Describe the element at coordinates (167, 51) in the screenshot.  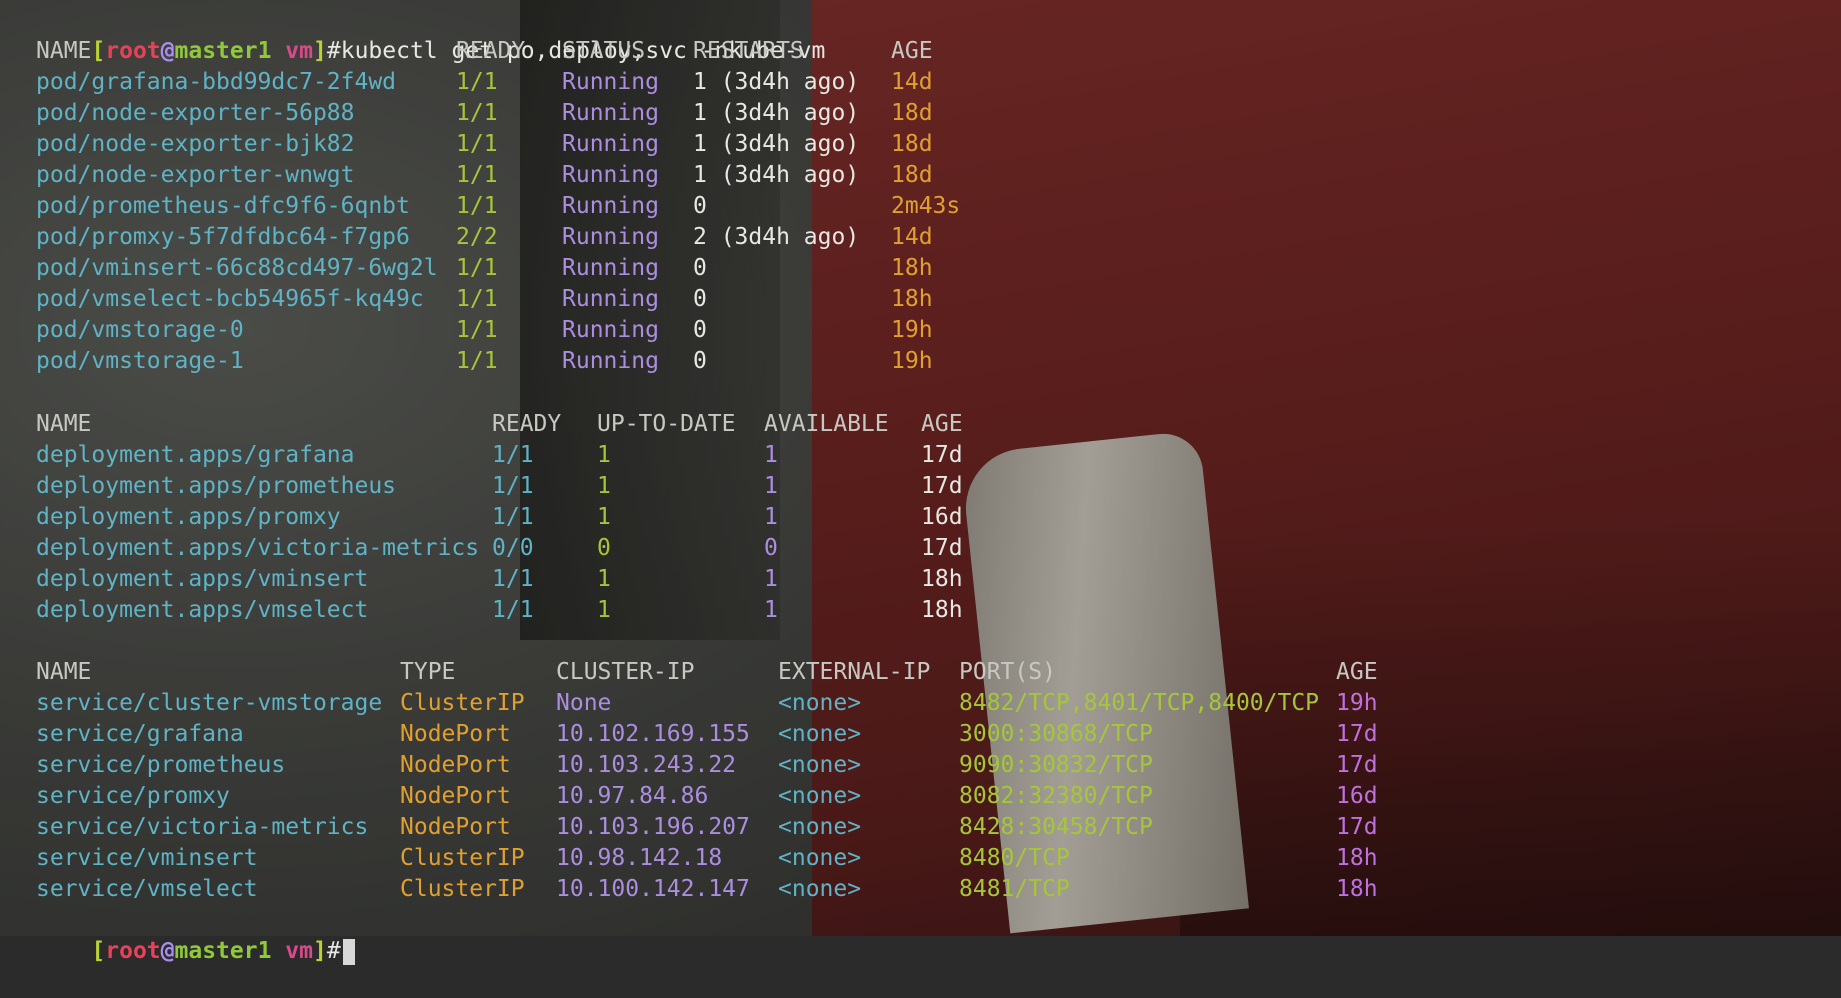
I see `prompt-at: @` at that location.